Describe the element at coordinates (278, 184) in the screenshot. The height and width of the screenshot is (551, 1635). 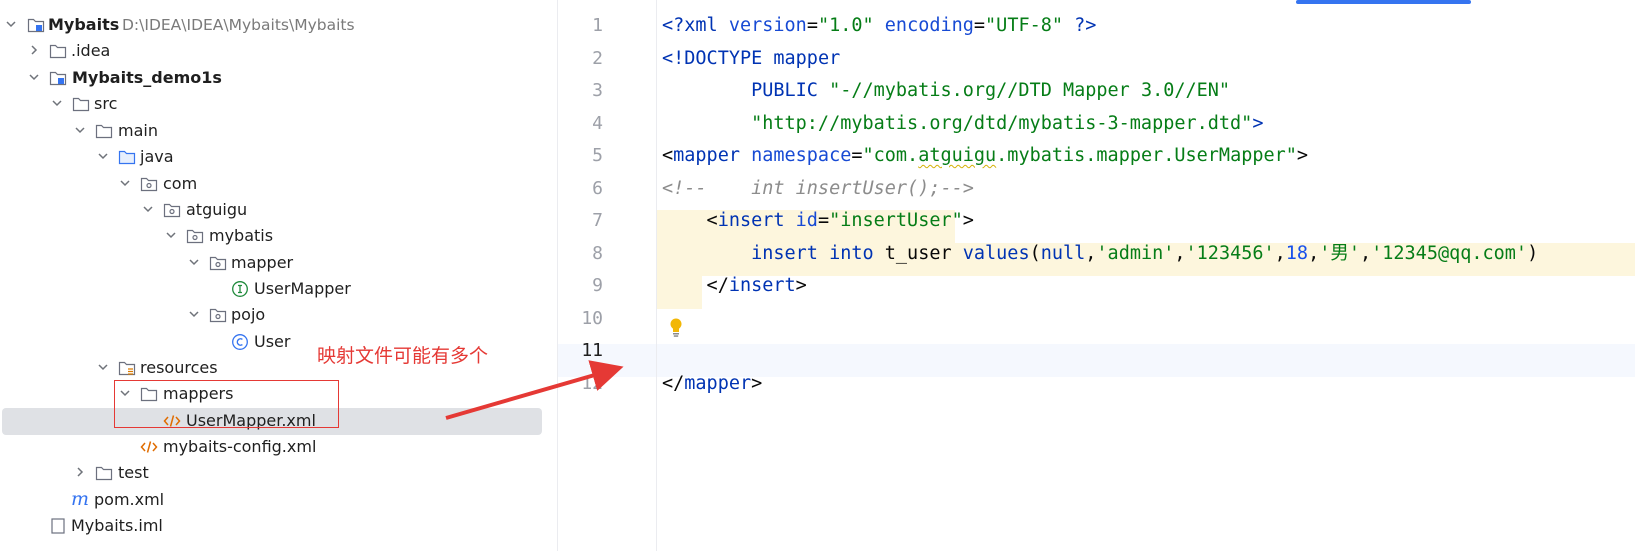
I see `tree-row-com: com` at that location.